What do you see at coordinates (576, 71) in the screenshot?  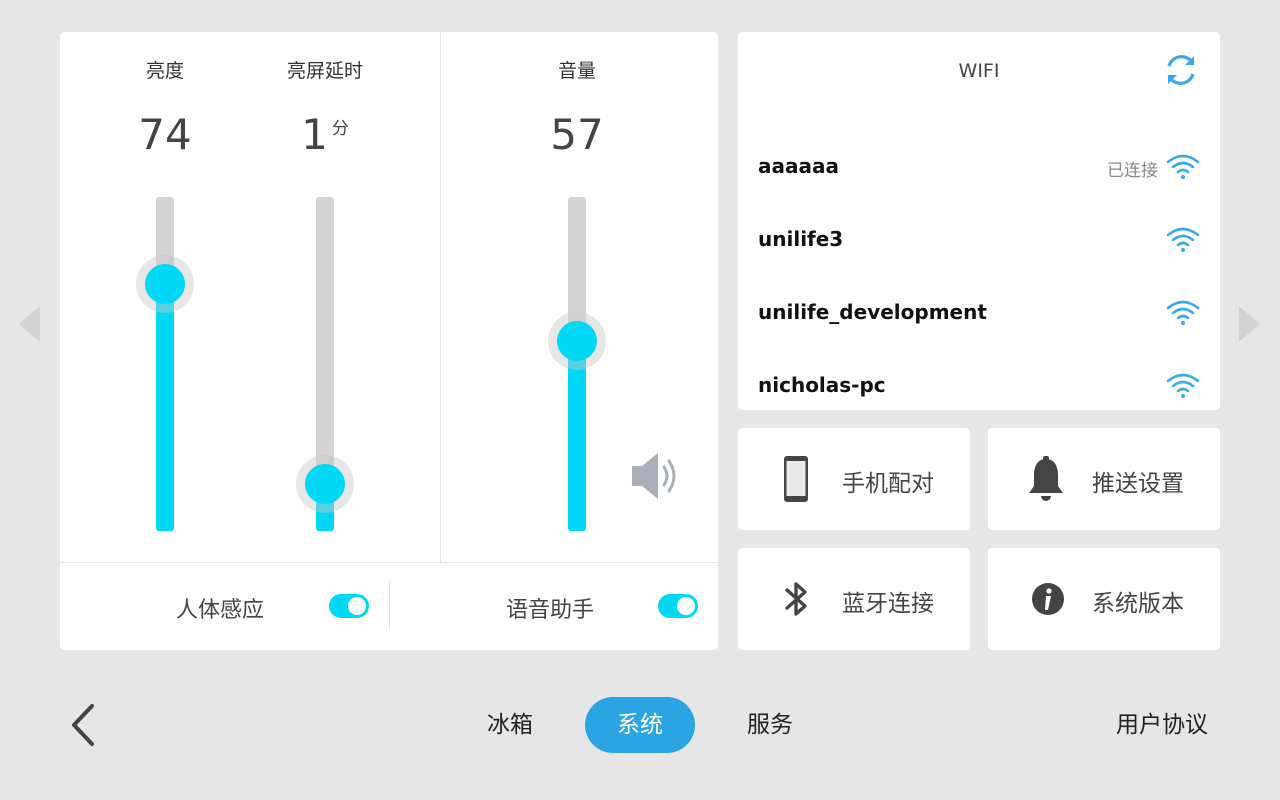 I see `volume-label: 音量` at bounding box center [576, 71].